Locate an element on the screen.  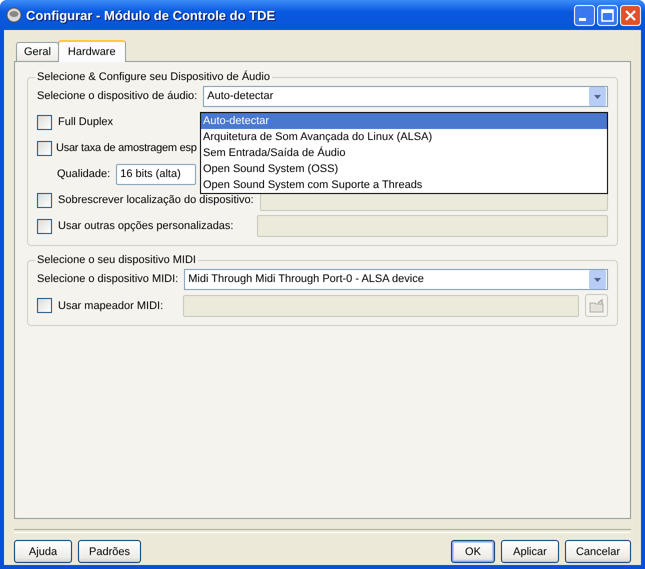
checkbox: Usar outras opções personalizadas: is located at coordinates (144, 226).